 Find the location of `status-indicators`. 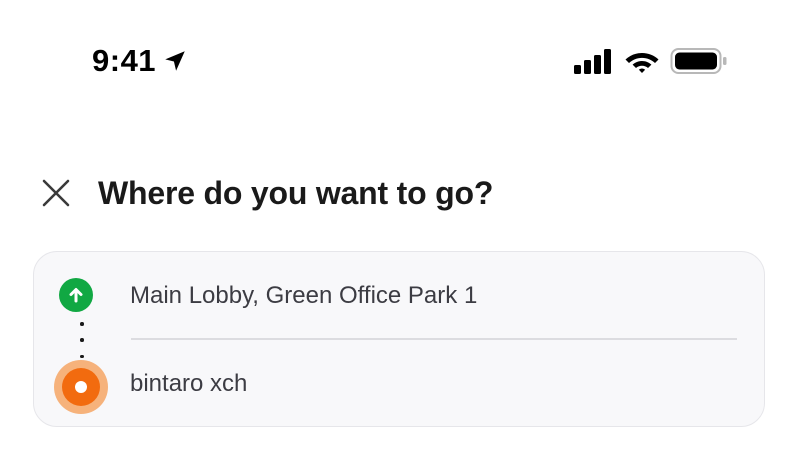

status-indicators is located at coordinates (651, 61).